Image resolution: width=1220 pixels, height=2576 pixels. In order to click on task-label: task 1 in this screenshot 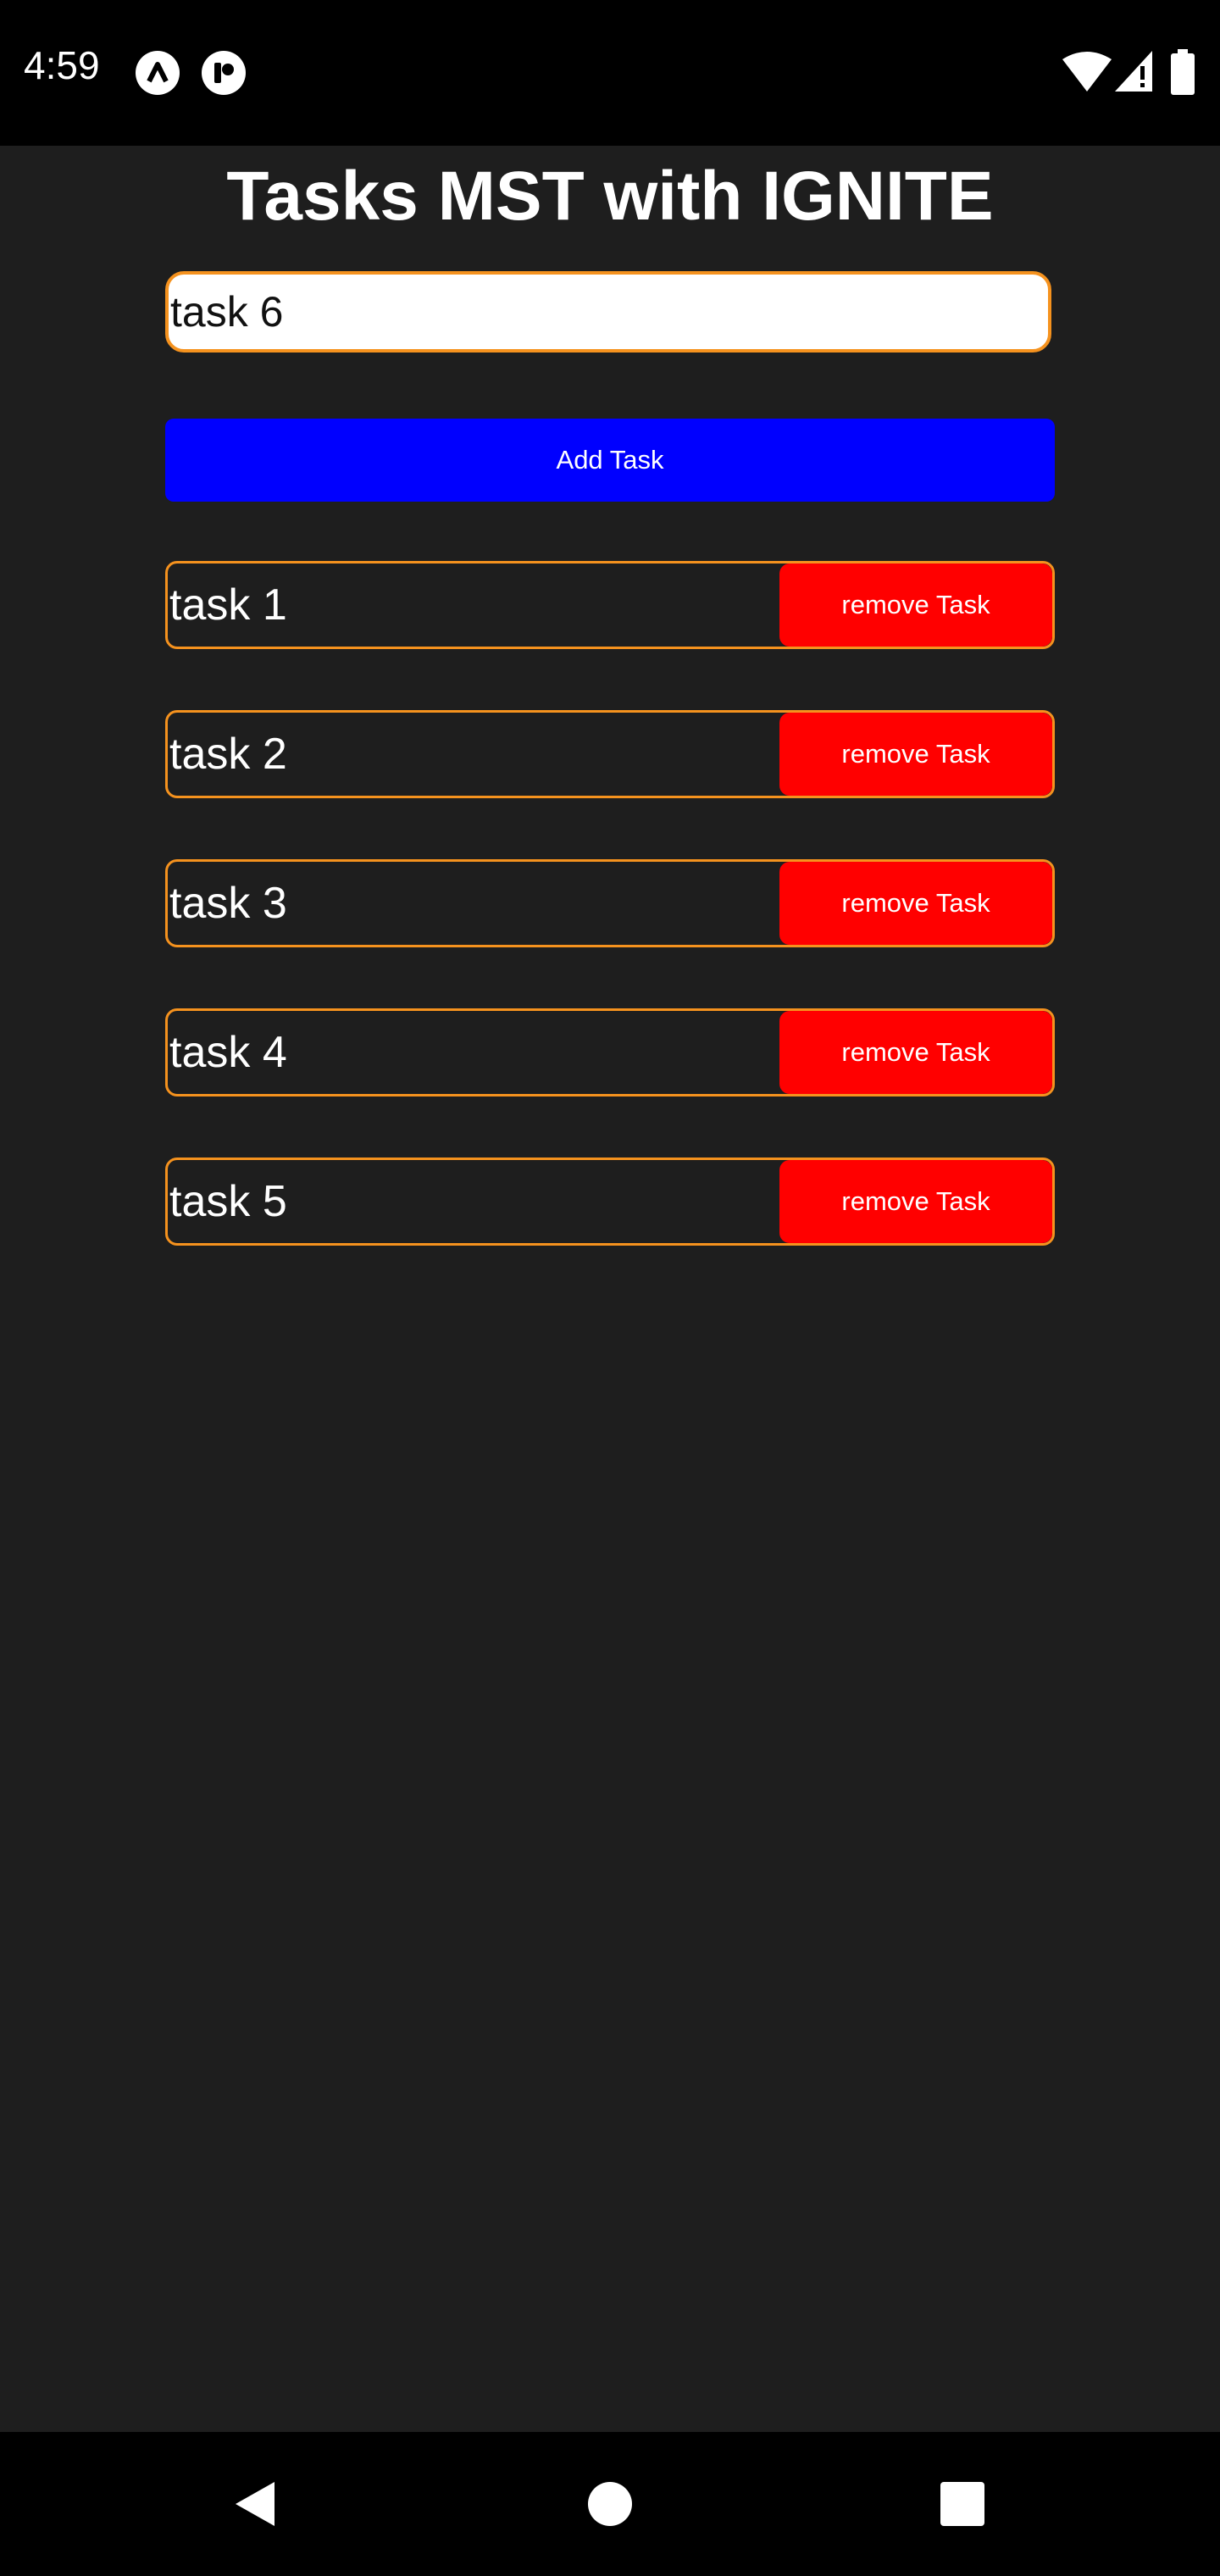, I will do `click(228, 605)`.